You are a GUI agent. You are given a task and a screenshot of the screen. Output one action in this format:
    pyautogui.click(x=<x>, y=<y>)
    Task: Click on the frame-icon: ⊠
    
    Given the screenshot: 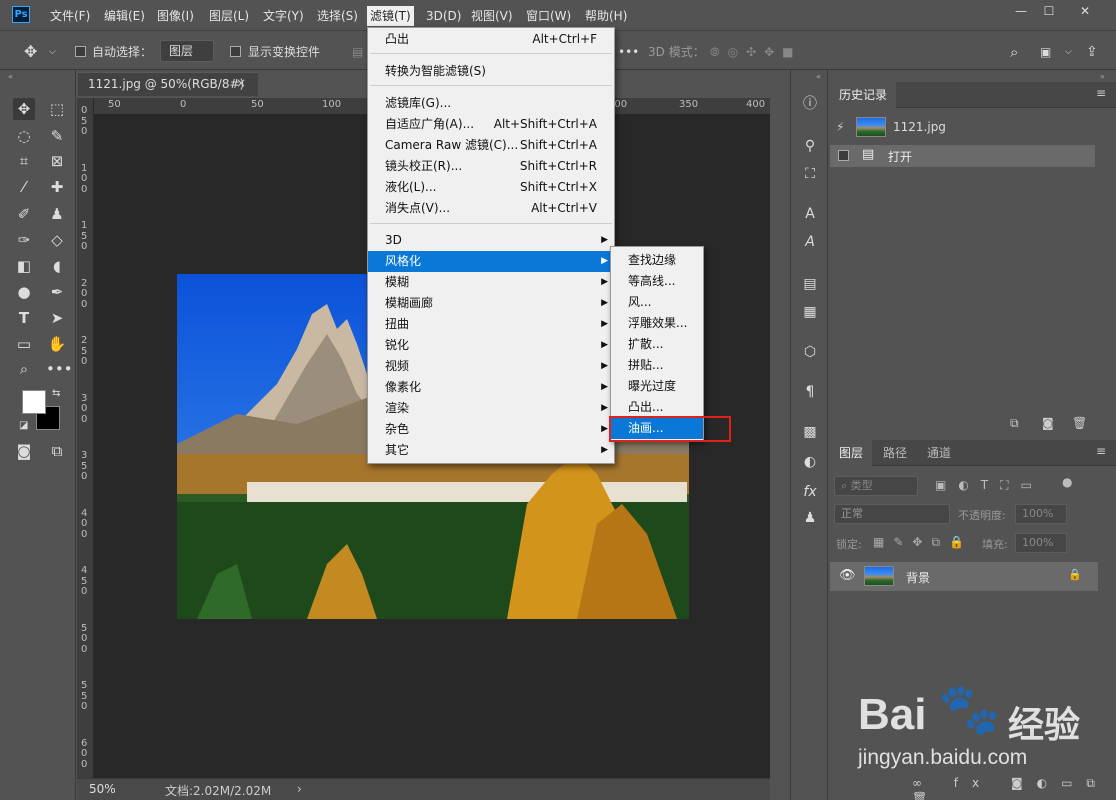 What is the action you would take?
    pyautogui.click(x=57, y=161)
    